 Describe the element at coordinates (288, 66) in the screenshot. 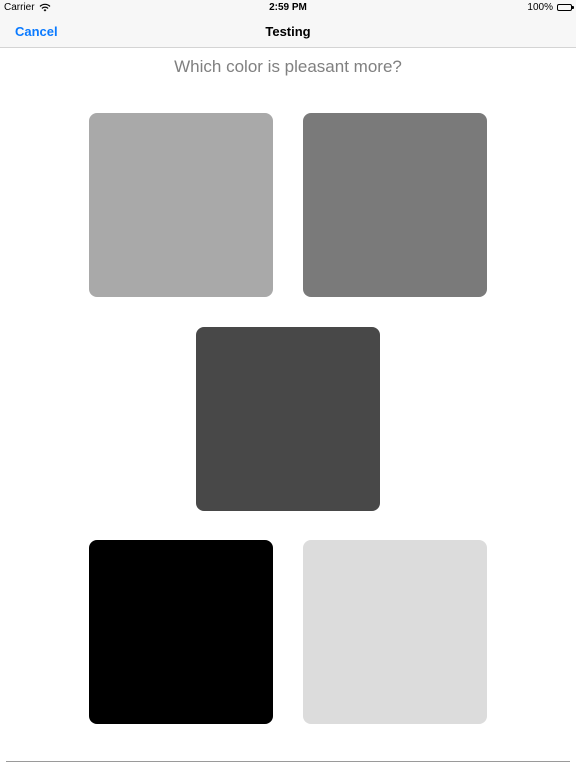

I see `question-prompt: Which color is pleasant more?` at that location.